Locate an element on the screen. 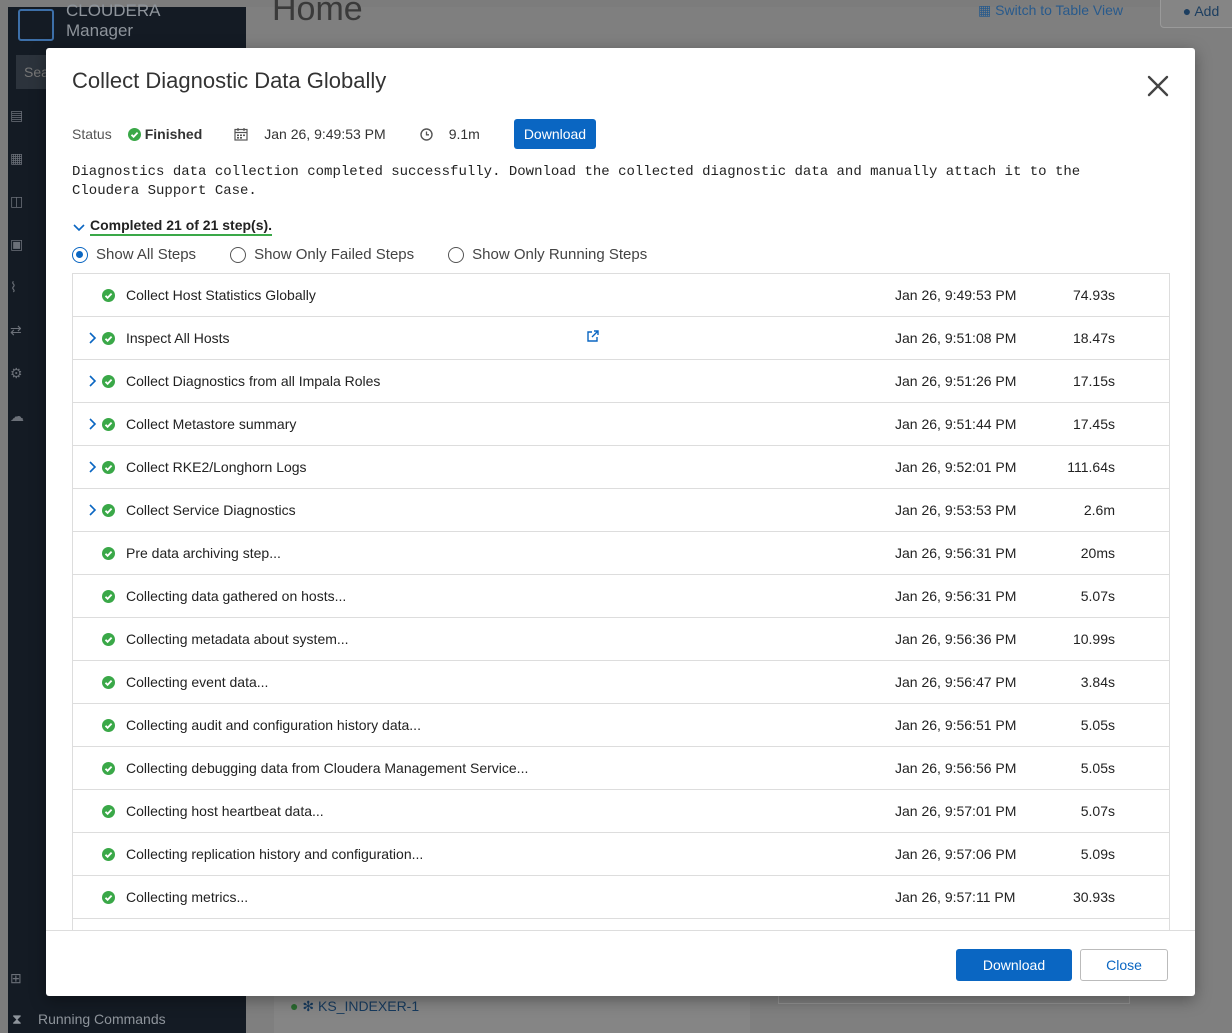 The height and width of the screenshot is (1033, 1232). running-commands-link: ⧗ Running Commands is located at coordinates (127, 1019).